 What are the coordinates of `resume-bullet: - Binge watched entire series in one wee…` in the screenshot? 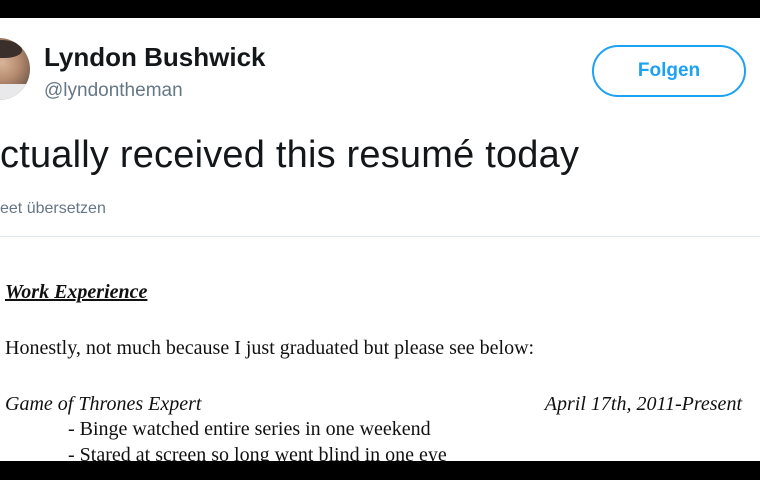 It's located at (249, 429).